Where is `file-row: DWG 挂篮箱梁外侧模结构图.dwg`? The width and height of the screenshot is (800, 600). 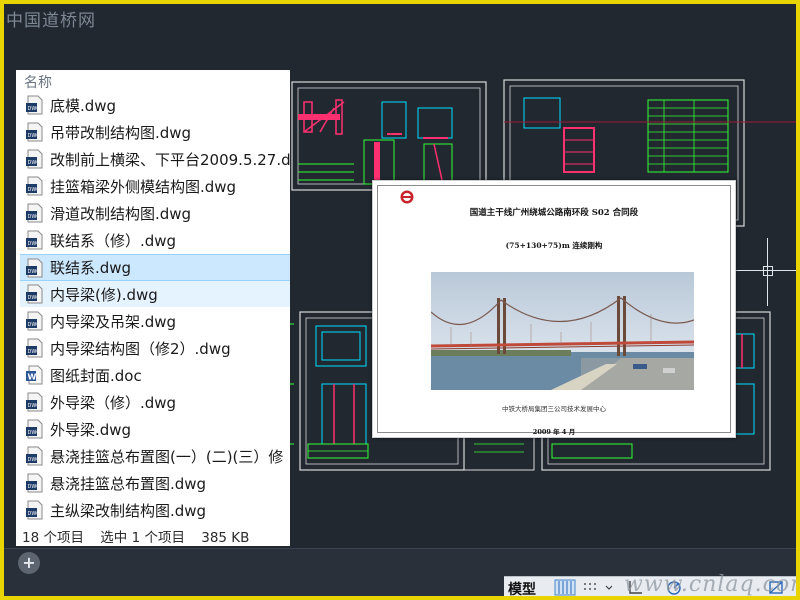 file-row: DWG 挂篮箱梁外侧模结构图.dwg is located at coordinates (155, 186).